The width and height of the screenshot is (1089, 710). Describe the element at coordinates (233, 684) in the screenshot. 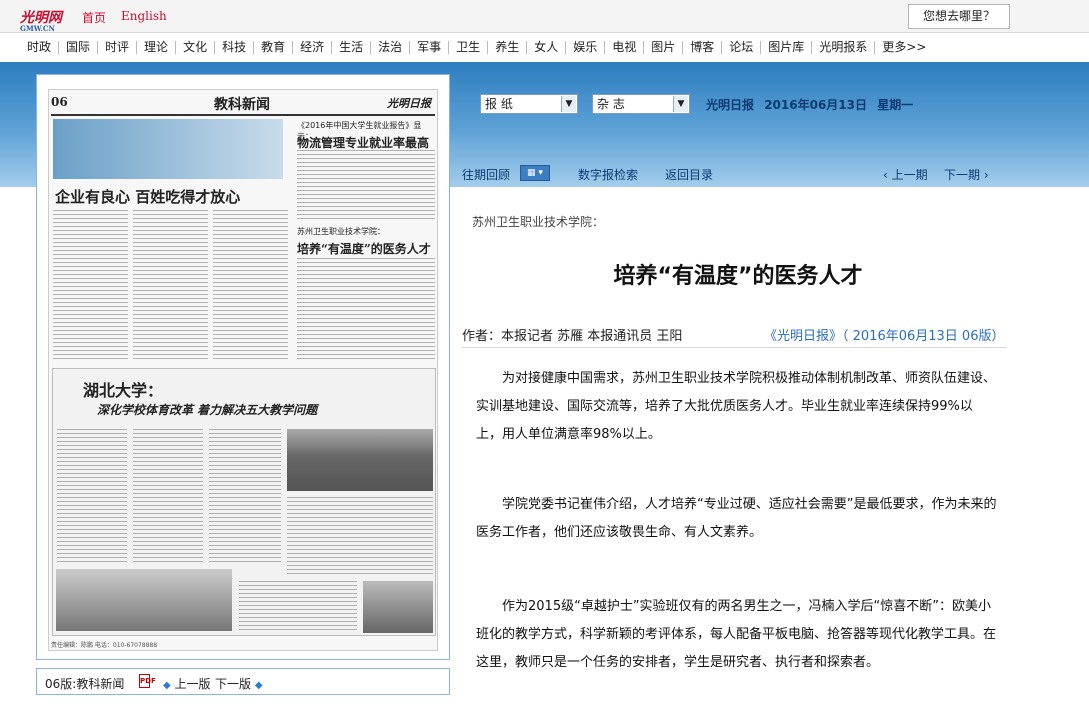

I see `next-page-label: 下一版` at that location.